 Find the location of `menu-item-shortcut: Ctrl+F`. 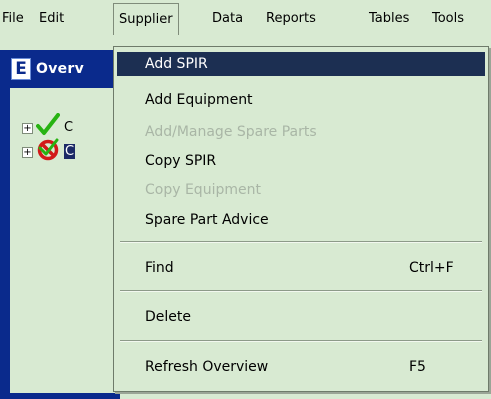

menu-item-shortcut: Ctrl+F is located at coordinates (431, 268).